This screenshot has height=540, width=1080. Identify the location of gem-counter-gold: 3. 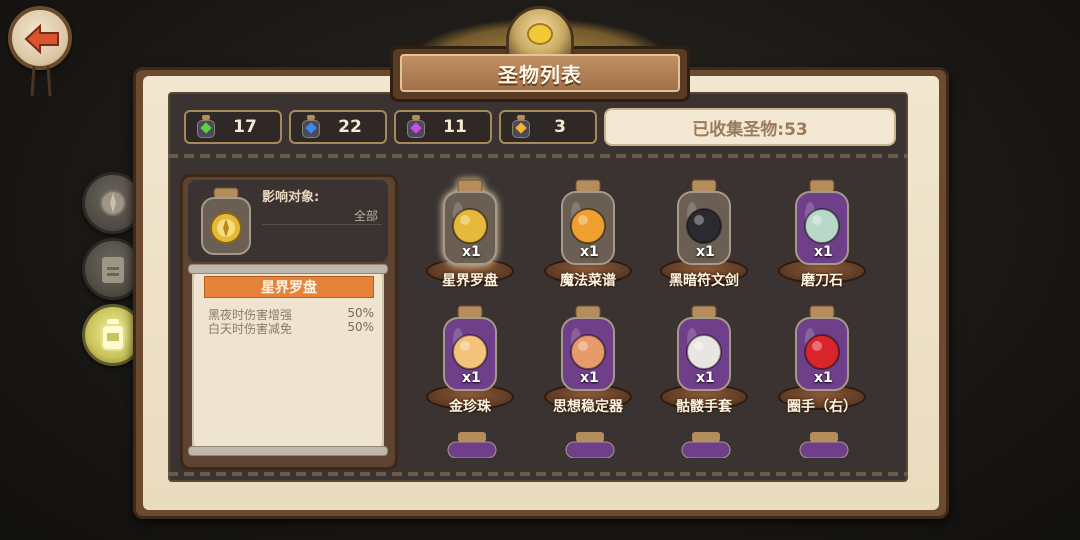
(548, 127).